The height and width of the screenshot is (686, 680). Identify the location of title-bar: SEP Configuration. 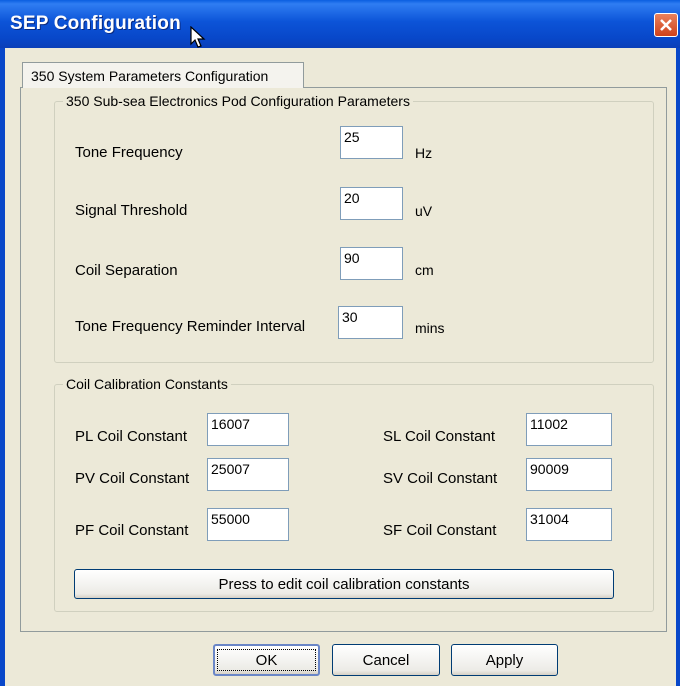
(340, 24).